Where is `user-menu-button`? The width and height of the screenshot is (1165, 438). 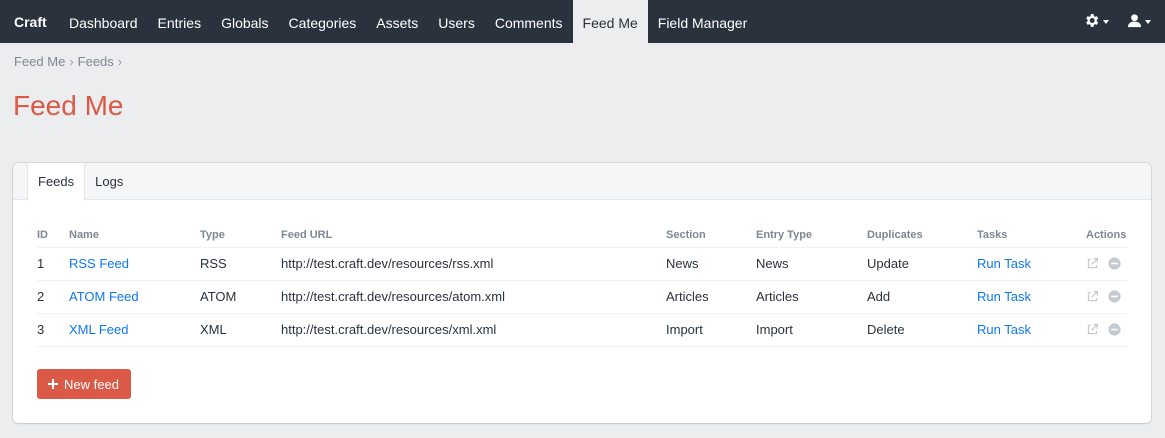
user-menu-button is located at coordinates (1139, 20).